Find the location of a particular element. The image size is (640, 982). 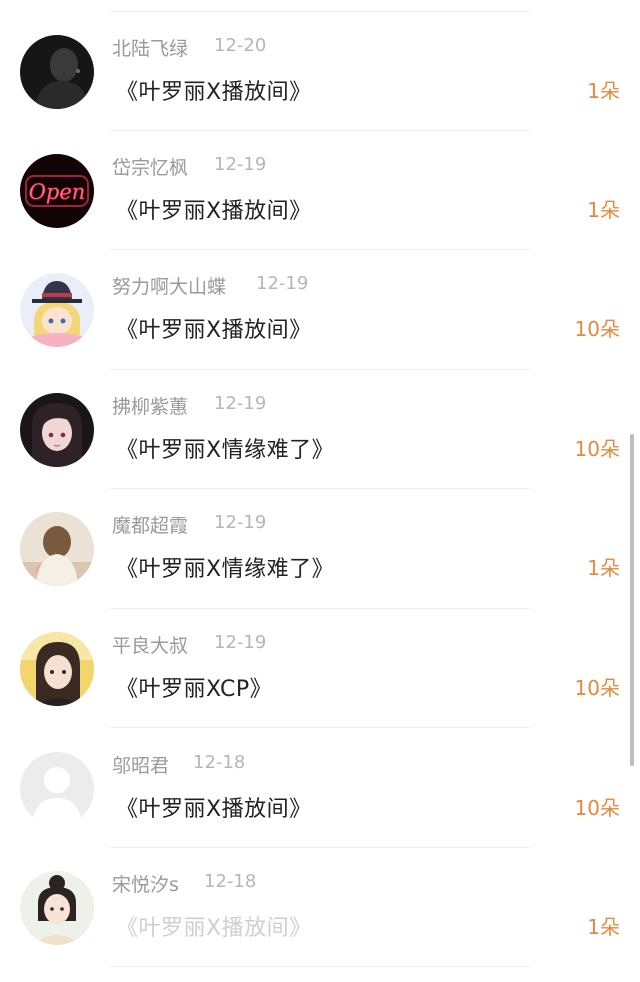

gift-date: 12-20 is located at coordinates (240, 45).